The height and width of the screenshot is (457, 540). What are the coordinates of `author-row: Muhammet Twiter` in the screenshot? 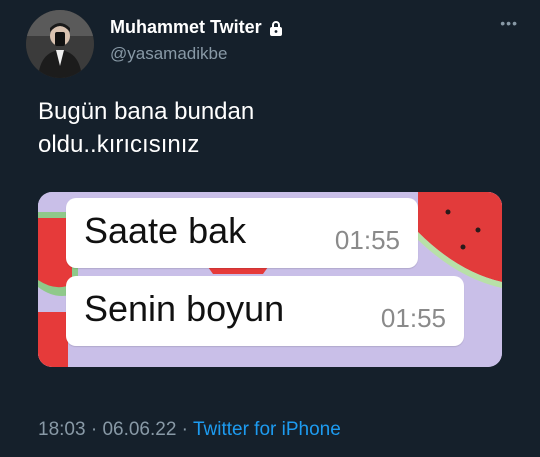 It's located at (197, 27).